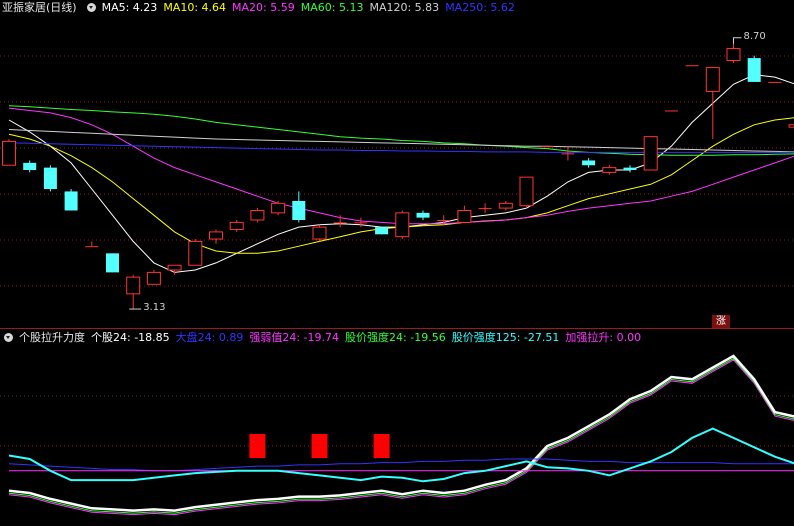 The height and width of the screenshot is (526, 794). What do you see at coordinates (754, 36) in the screenshot?
I see `high-price-label: 8.70` at bounding box center [754, 36].